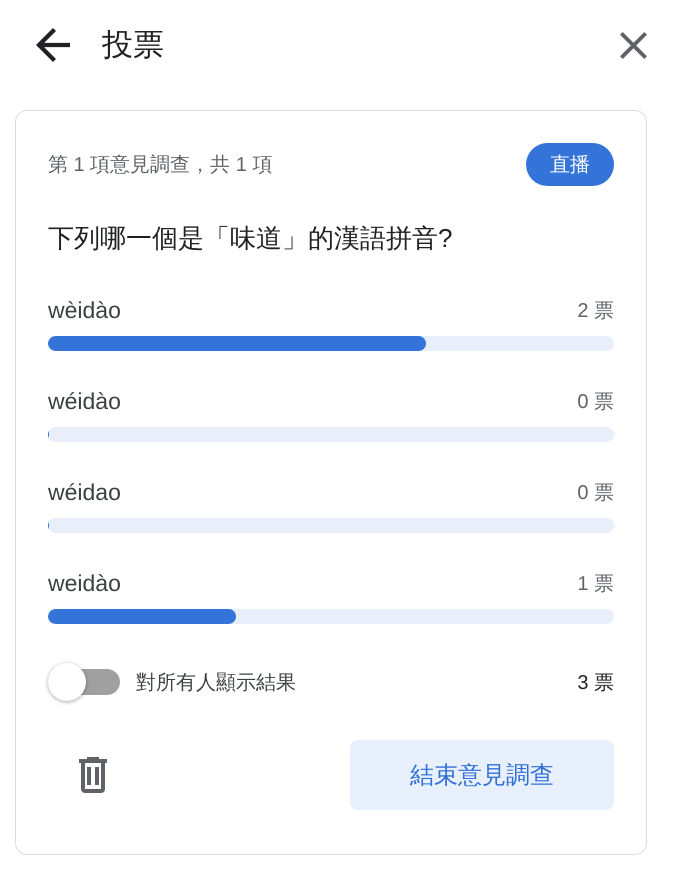 The image size is (679, 883). I want to click on option-label: weidào, so click(84, 583).